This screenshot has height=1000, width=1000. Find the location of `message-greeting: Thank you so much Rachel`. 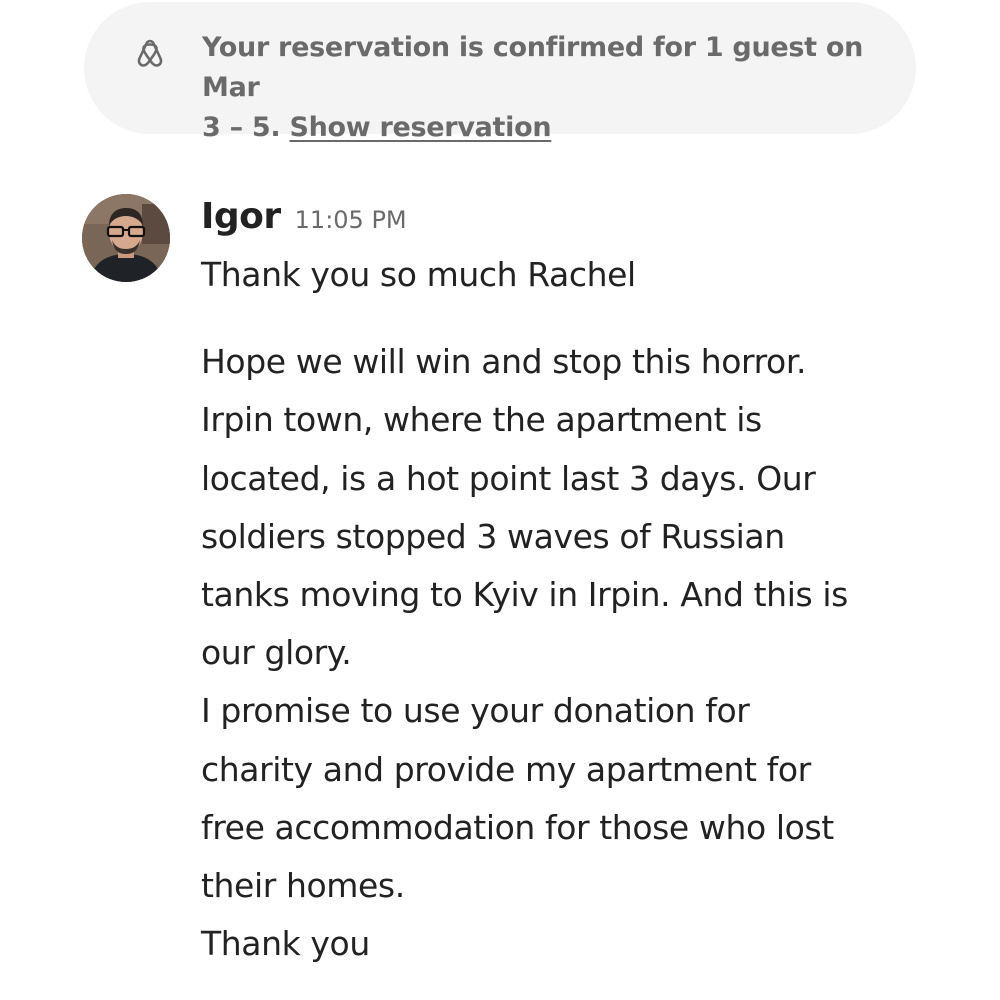

message-greeting: Thank you so much Rachel is located at coordinates (418, 274).